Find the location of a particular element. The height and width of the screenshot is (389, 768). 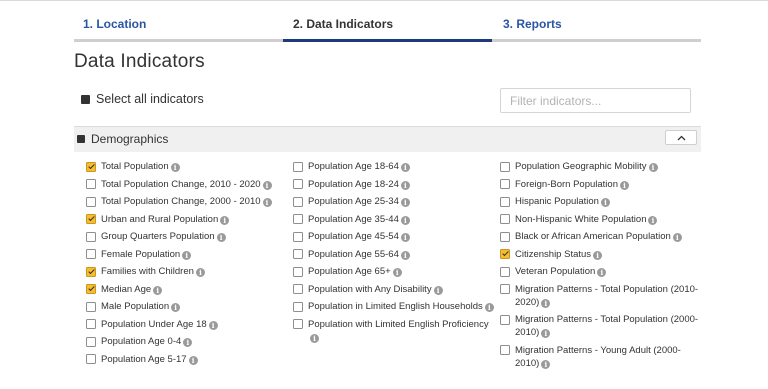

indicator-label: Population Age 35-44 is located at coordinates (353, 219).